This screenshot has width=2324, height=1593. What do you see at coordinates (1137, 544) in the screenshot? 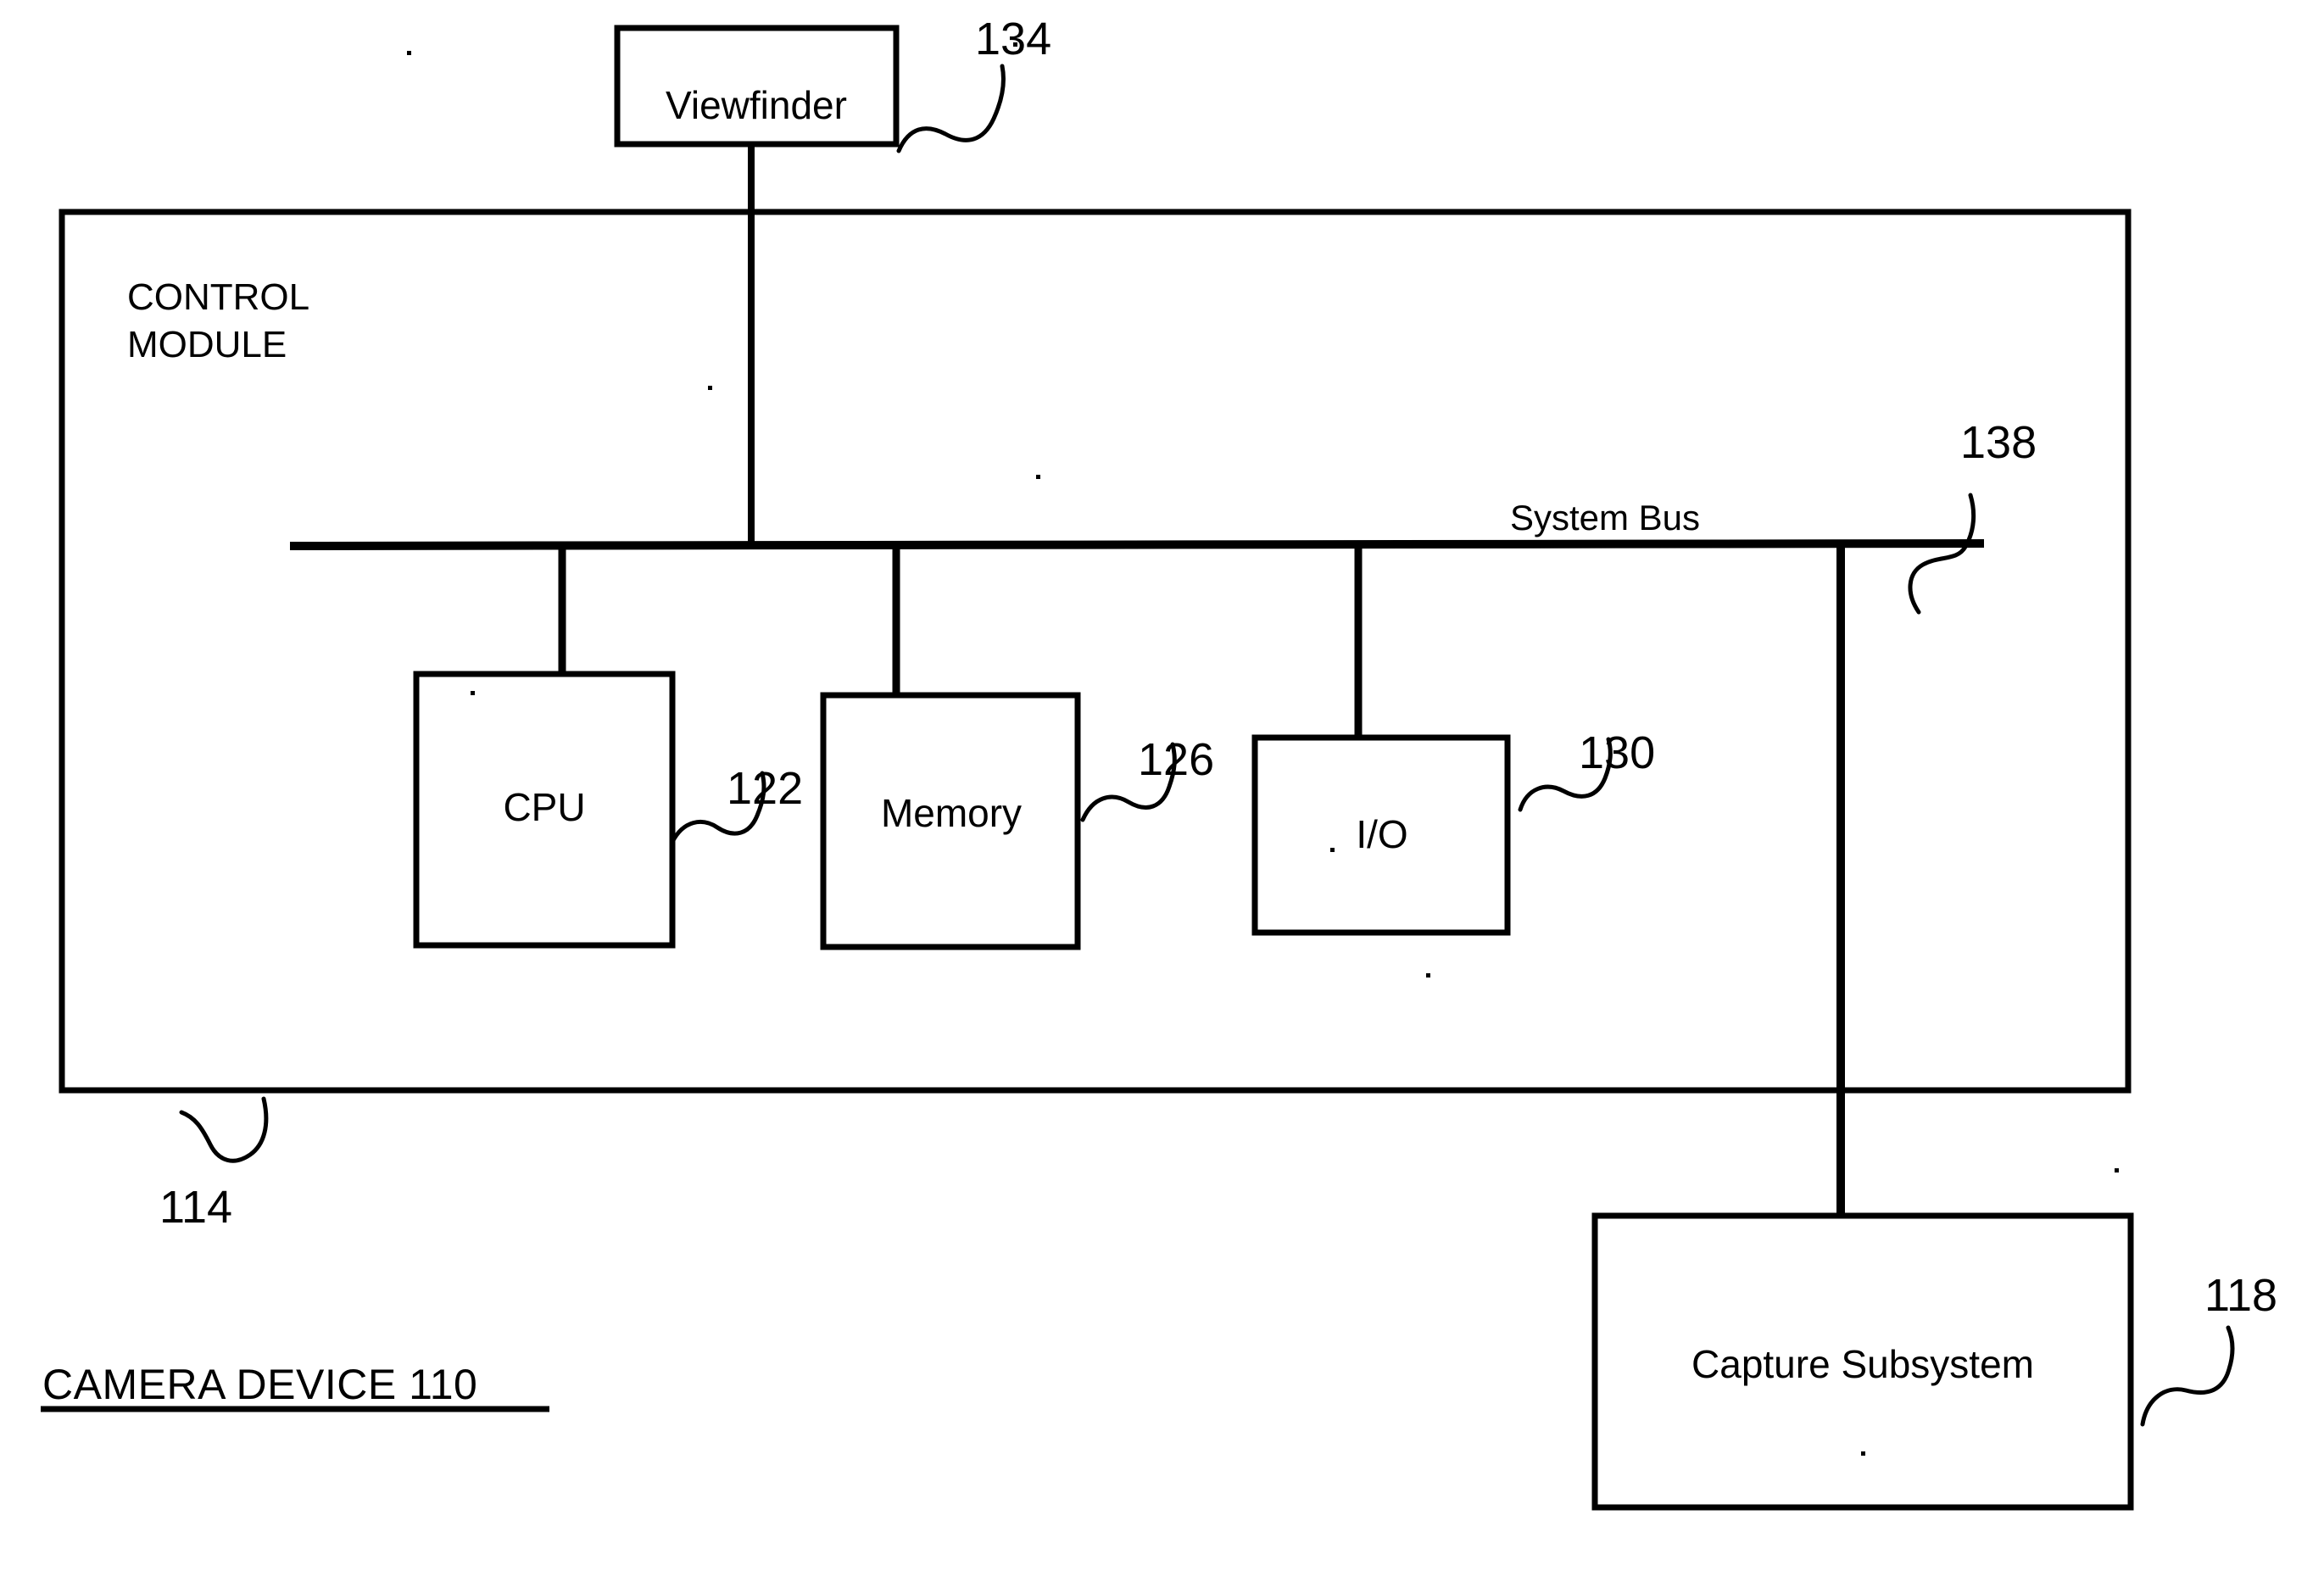
I see `system-bus-line` at bounding box center [1137, 544].